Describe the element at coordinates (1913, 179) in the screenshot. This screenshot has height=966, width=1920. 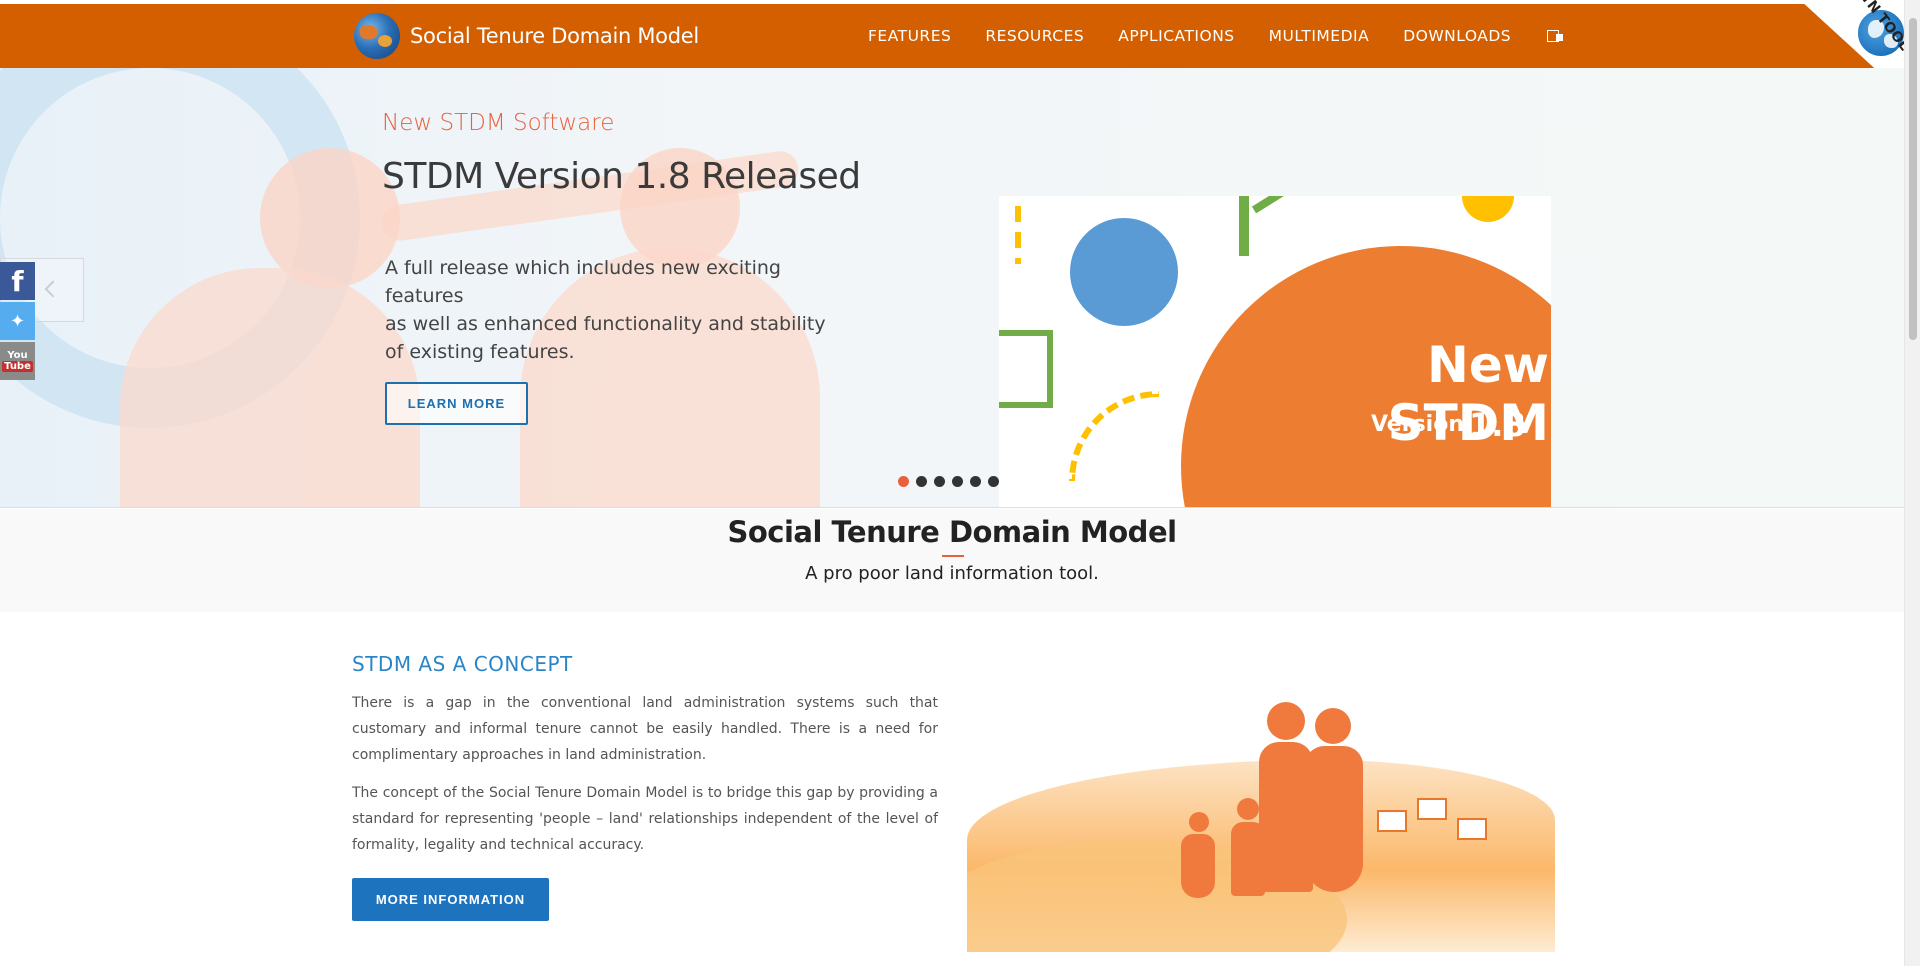
I see `scrollbar-thumb` at that location.